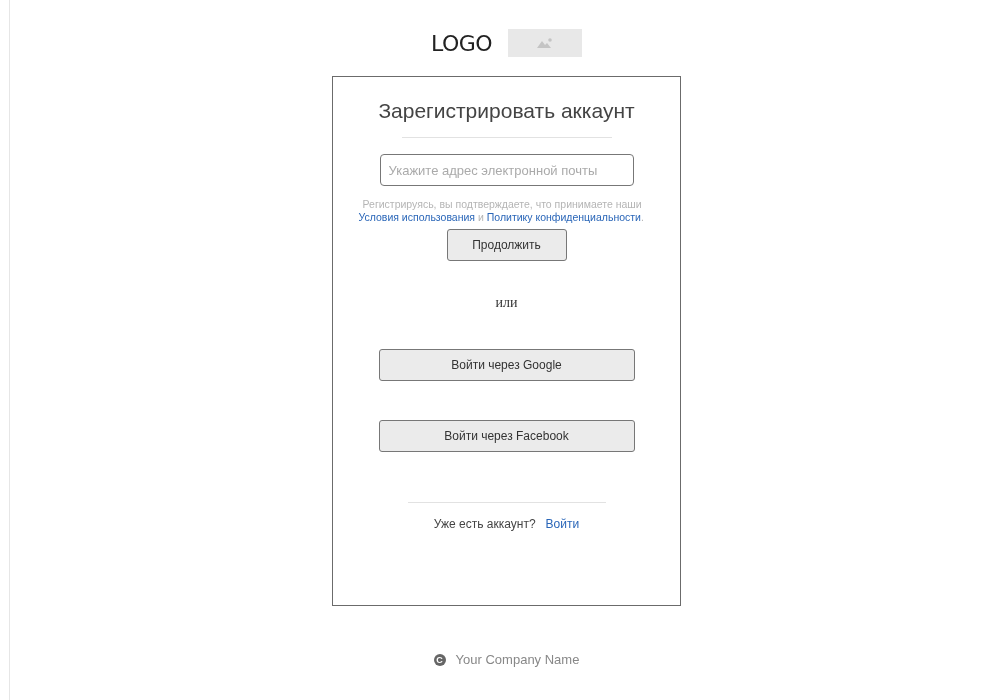  I want to click on terms-link: Условия использования, so click(417, 217).